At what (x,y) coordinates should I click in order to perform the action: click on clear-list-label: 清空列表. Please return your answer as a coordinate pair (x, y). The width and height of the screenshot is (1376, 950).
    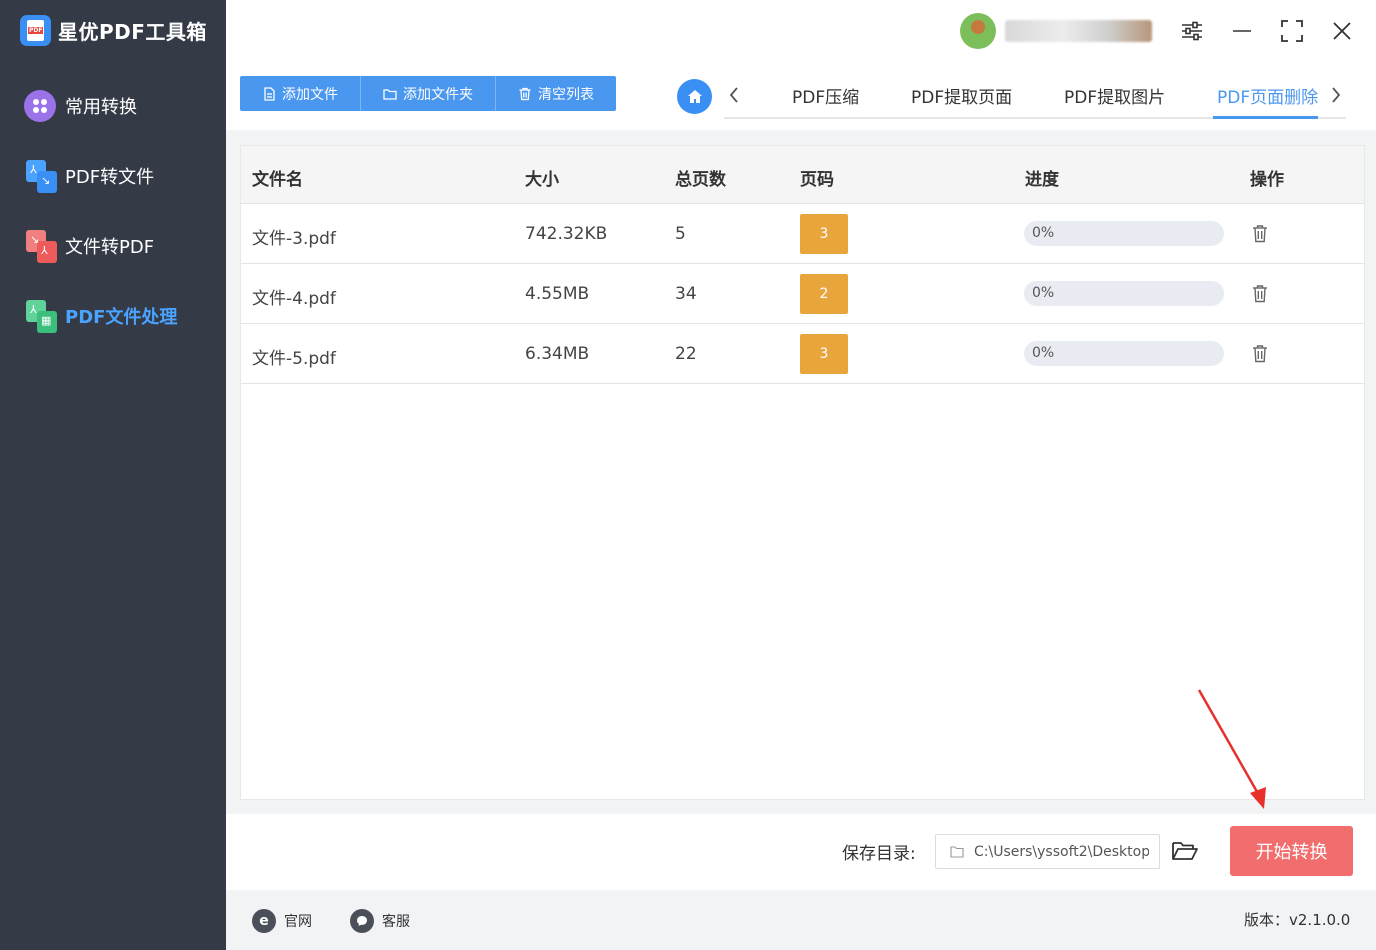
    Looking at the image, I should click on (566, 94).